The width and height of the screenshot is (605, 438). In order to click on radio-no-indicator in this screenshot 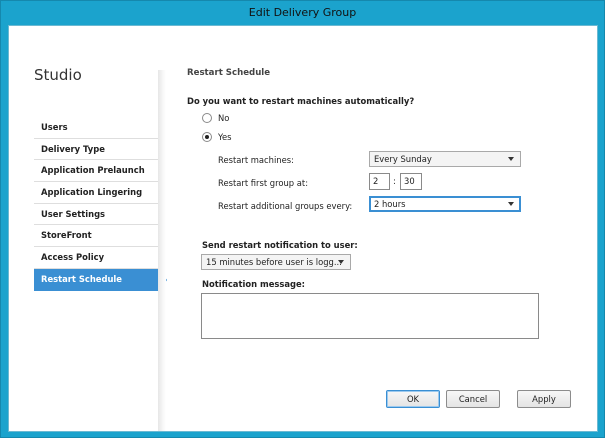, I will do `click(207, 118)`.